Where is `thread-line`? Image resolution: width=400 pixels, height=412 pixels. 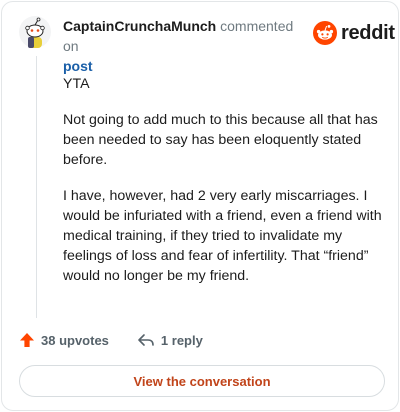 thread-line is located at coordinates (36, 187).